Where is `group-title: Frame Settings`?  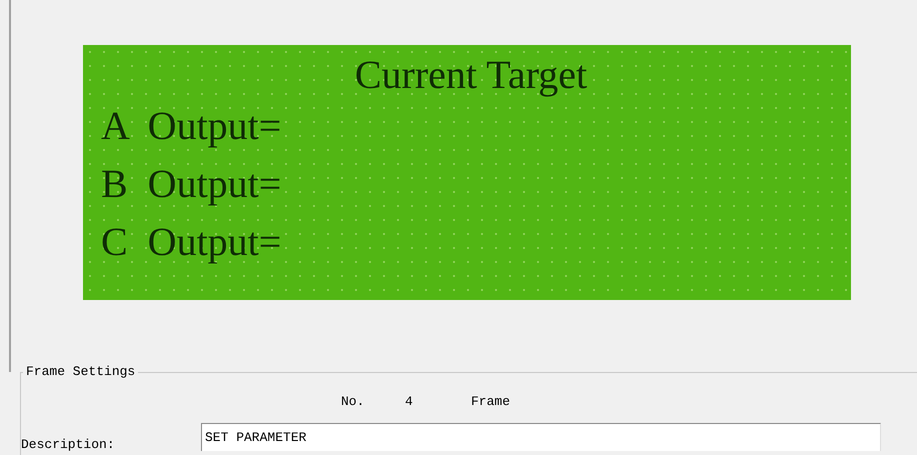
group-title: Frame Settings is located at coordinates (80, 371).